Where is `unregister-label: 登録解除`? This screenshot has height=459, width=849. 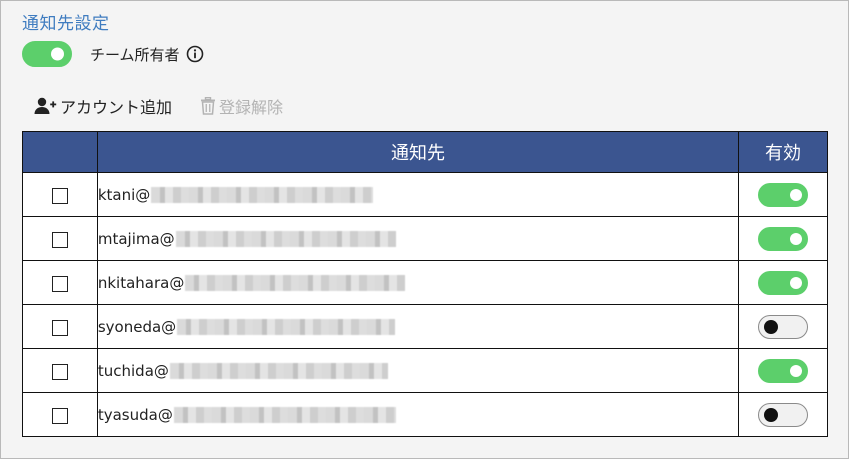
unregister-label: 登録解除 is located at coordinates (251, 107).